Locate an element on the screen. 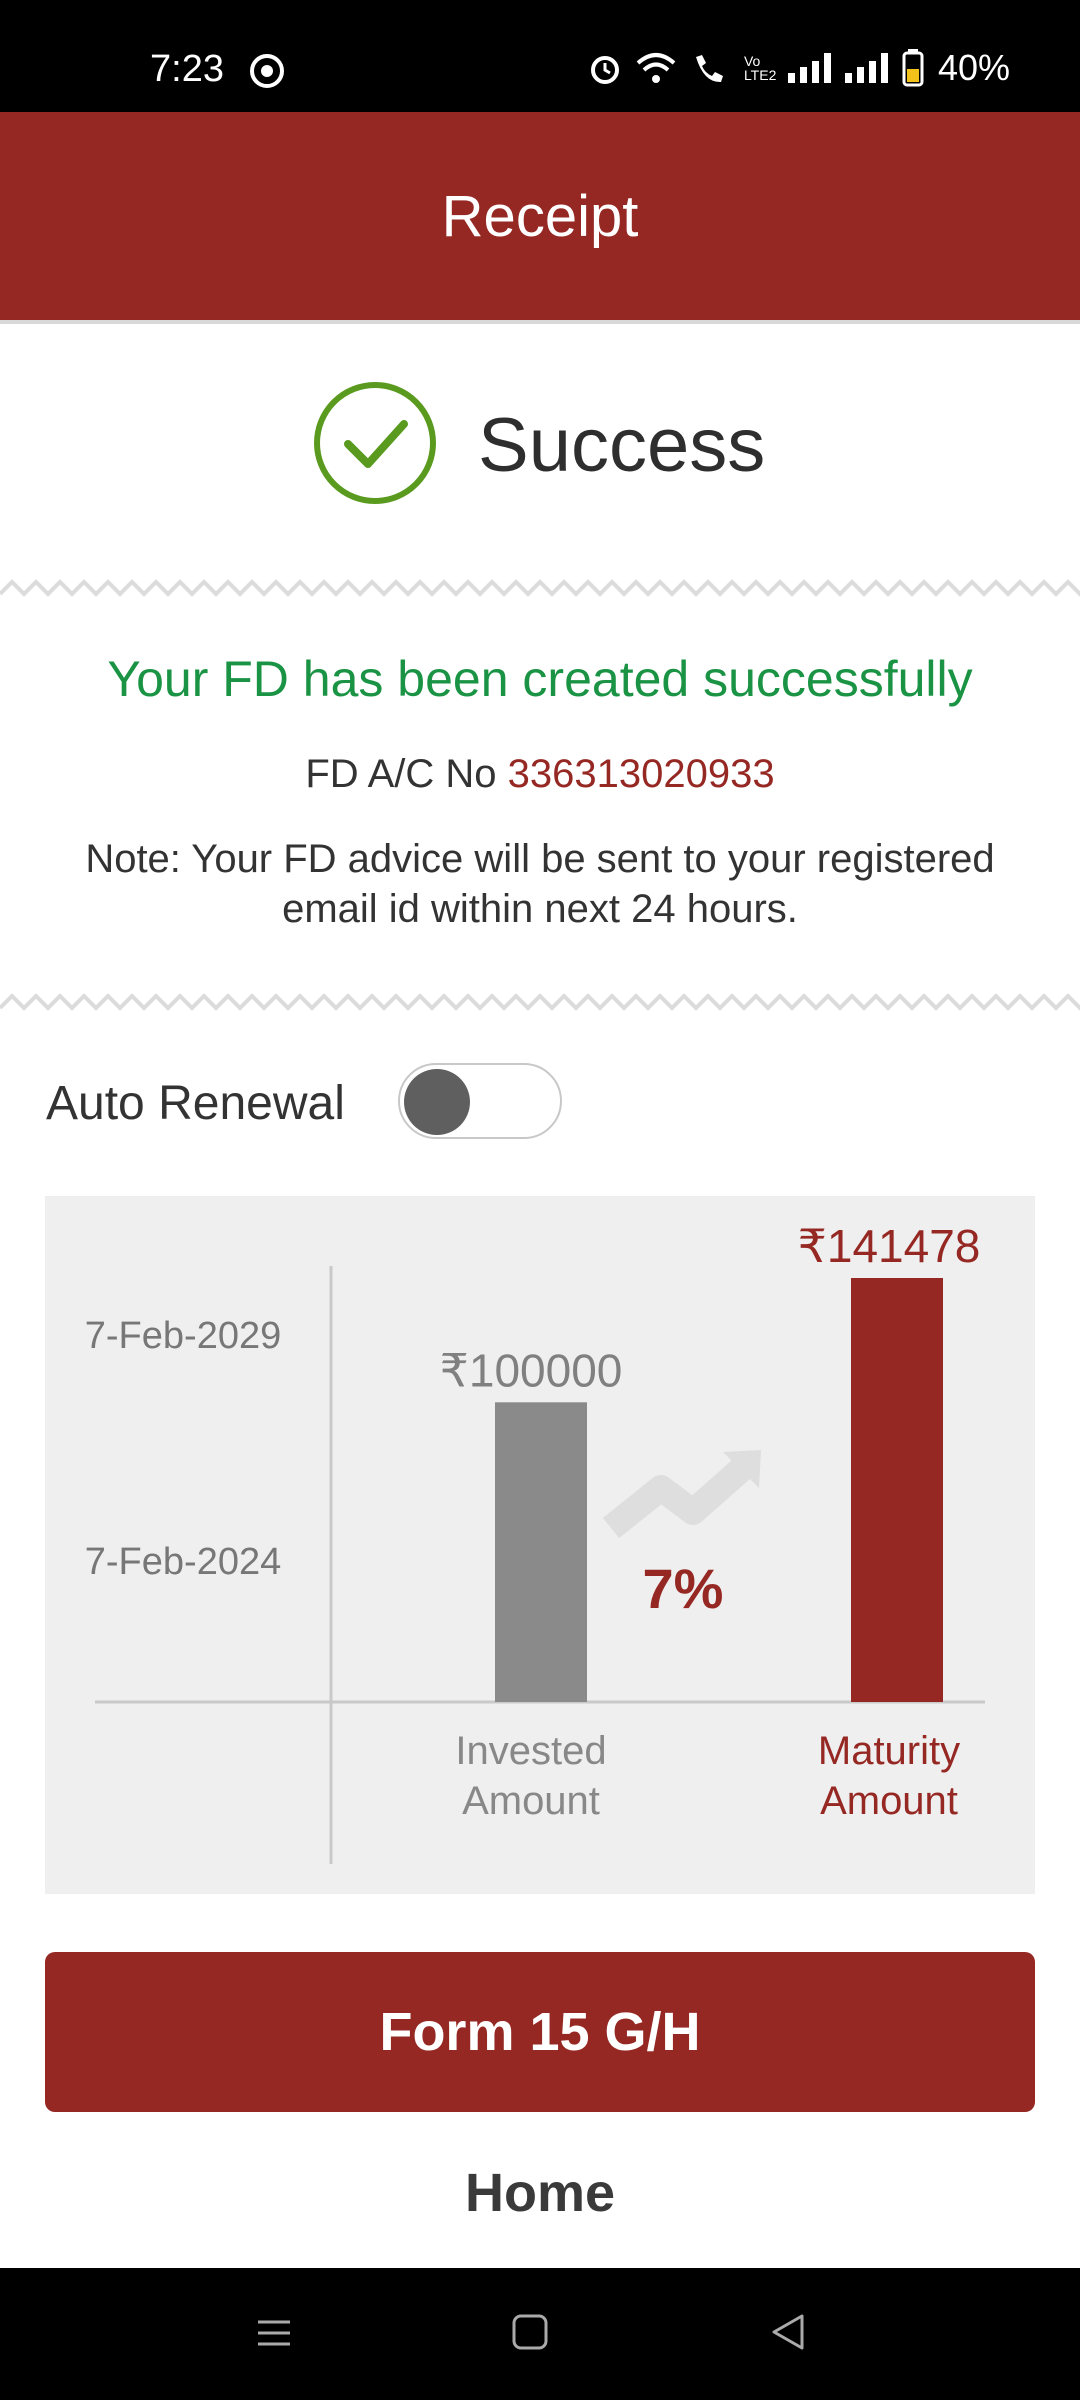 This screenshot has height=2400, width=1080. value-label-invested: ₹100000 is located at coordinates (531, 1370).